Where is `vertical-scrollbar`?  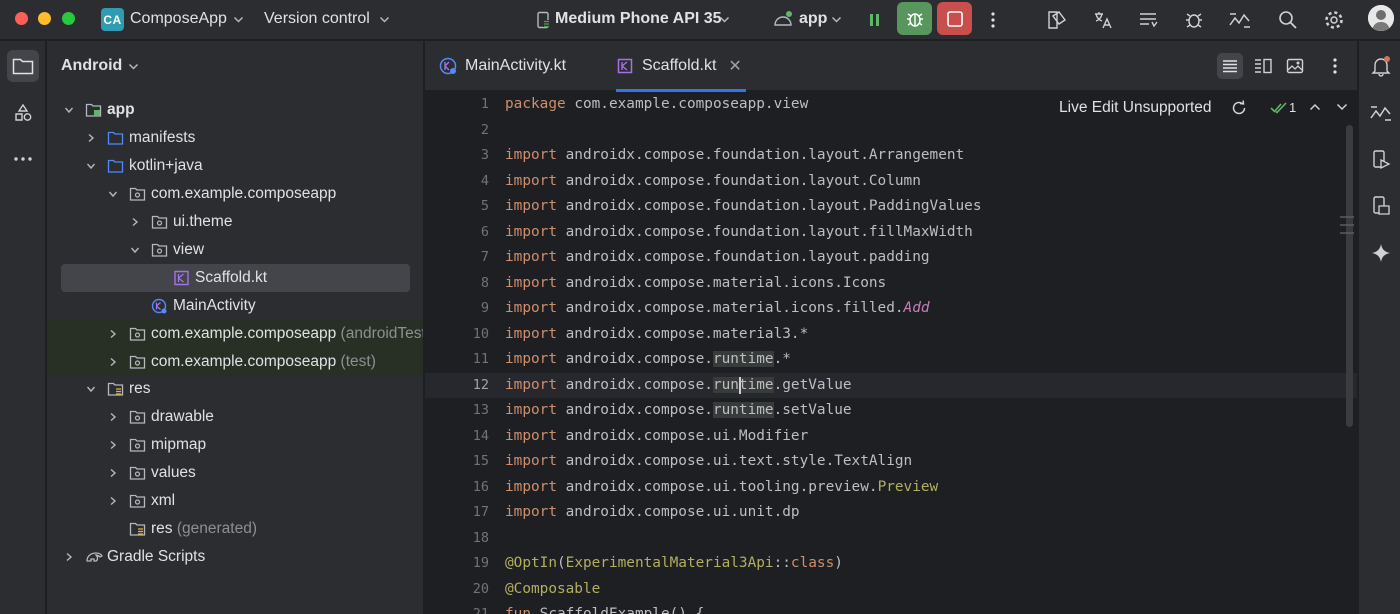
vertical-scrollbar is located at coordinates (1349, 276).